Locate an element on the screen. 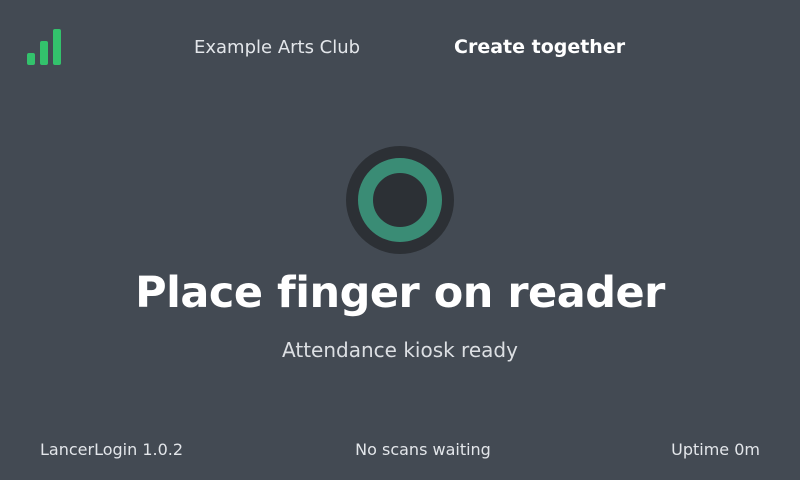 The height and width of the screenshot is (480, 800). fingerprint-ring-icon is located at coordinates (400, 200).